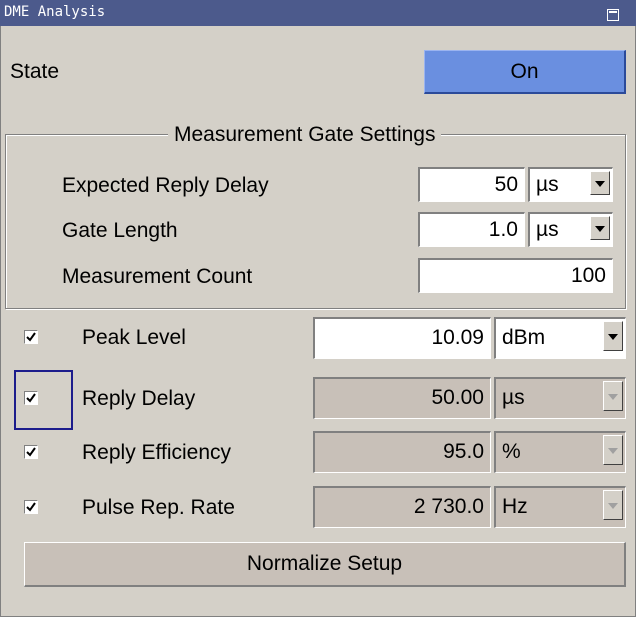 This screenshot has height=617, width=636. I want to click on reply-efficiency-unit: %, so click(511, 451).